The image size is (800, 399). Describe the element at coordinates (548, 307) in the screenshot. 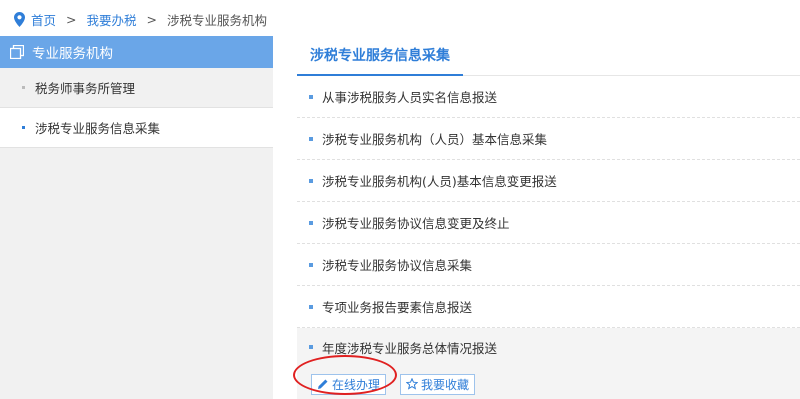

I see `list-item: 专项业务报告要素信息报送` at that location.